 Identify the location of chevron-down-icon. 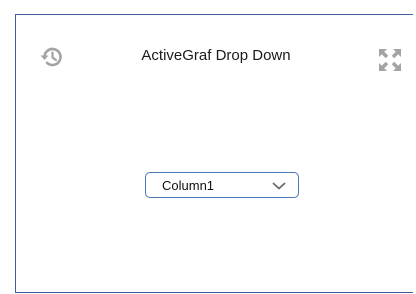
(279, 185).